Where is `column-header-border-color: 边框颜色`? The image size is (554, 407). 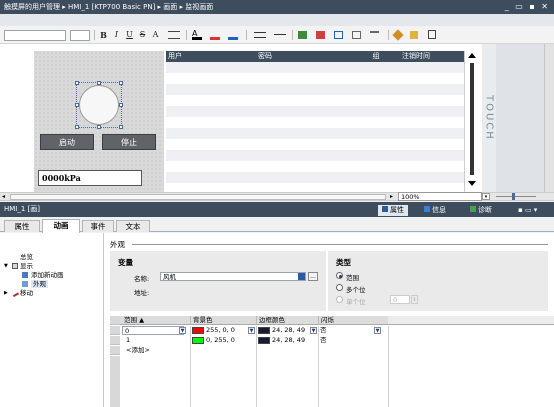
column-header-border-color: 边框颜色 is located at coordinates (287, 320).